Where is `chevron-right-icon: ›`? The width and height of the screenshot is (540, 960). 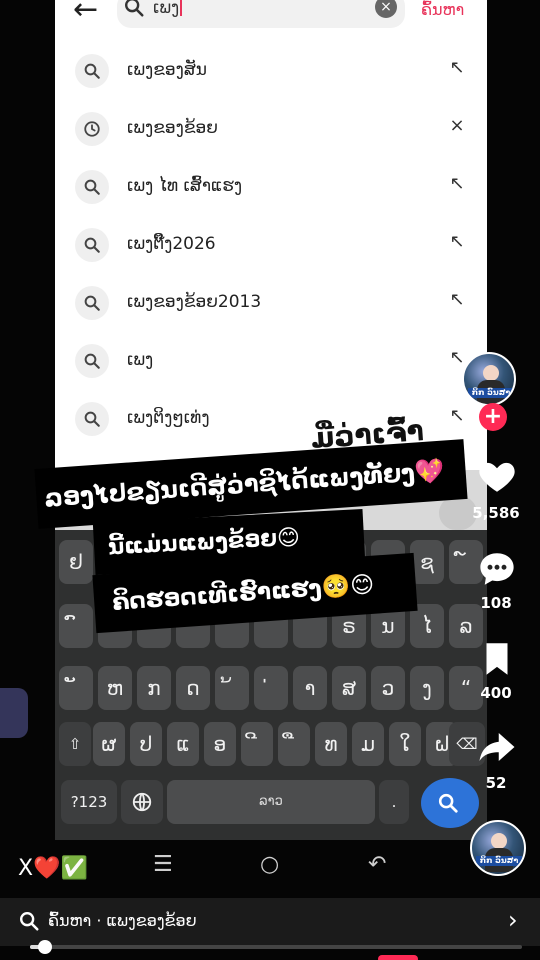 chevron-right-icon: › is located at coordinates (513, 920).